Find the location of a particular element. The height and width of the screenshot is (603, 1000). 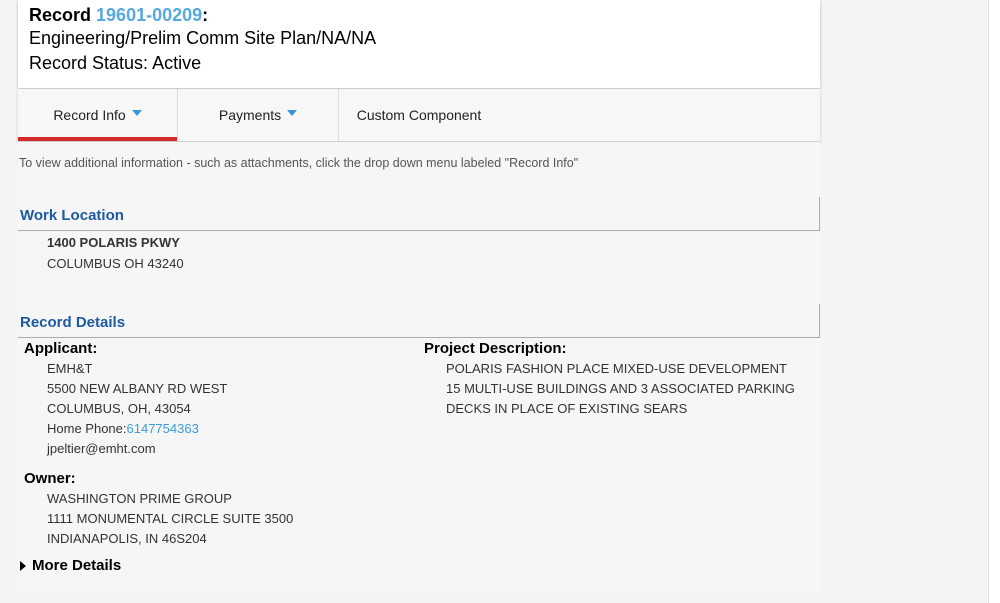

applicant-phone-label: Home Phone: is located at coordinates (87, 428).